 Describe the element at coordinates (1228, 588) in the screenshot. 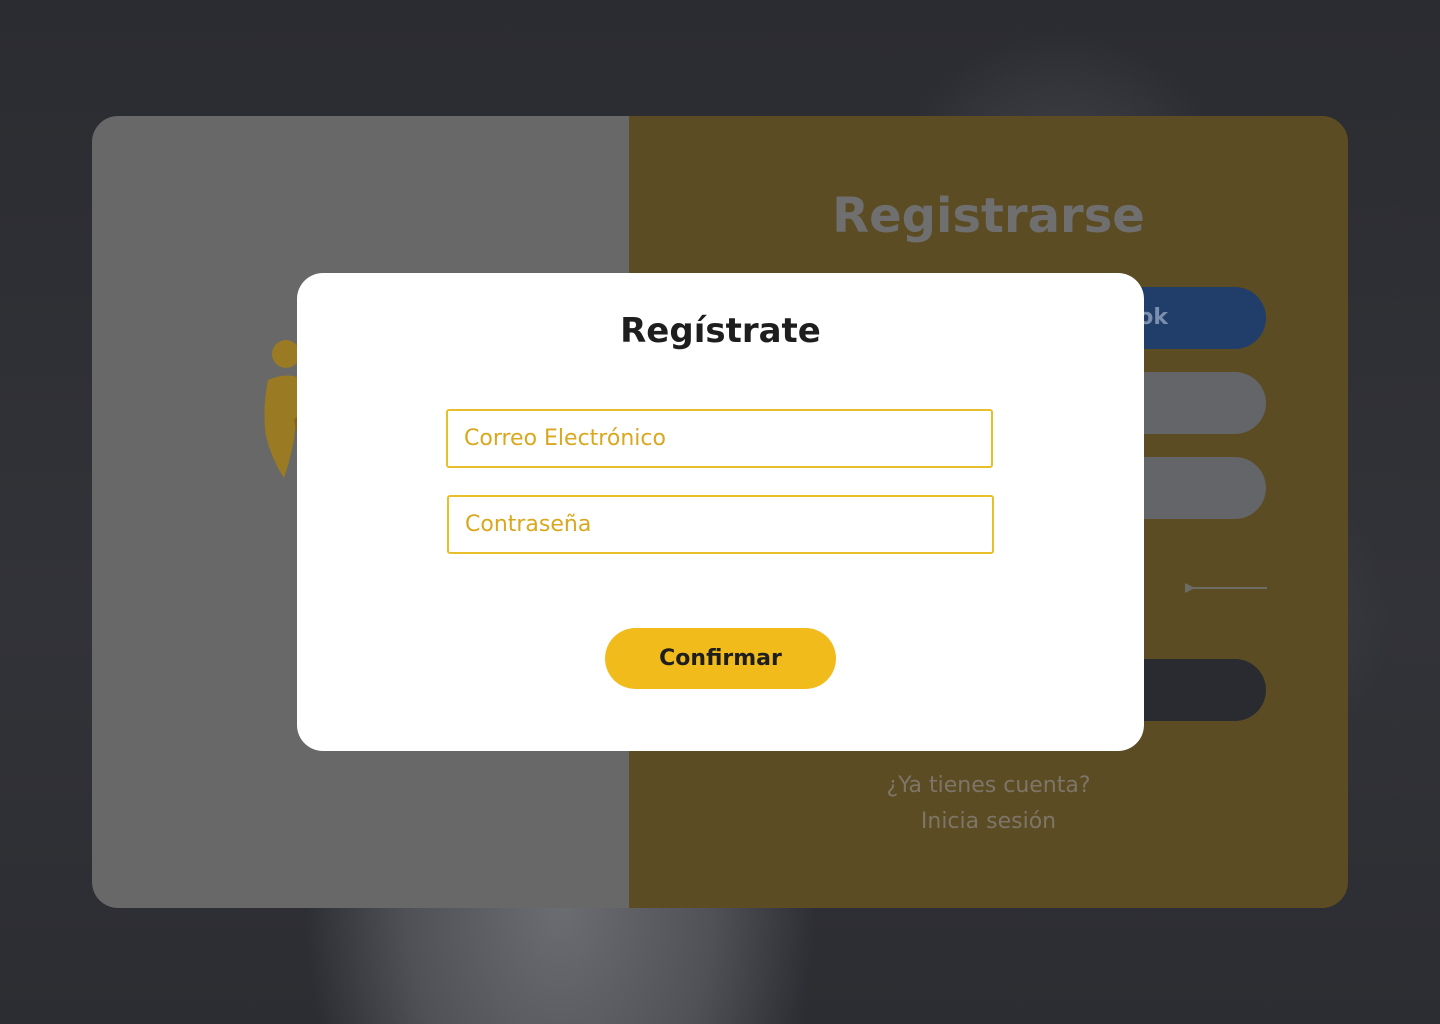

I see `divider-line` at that location.